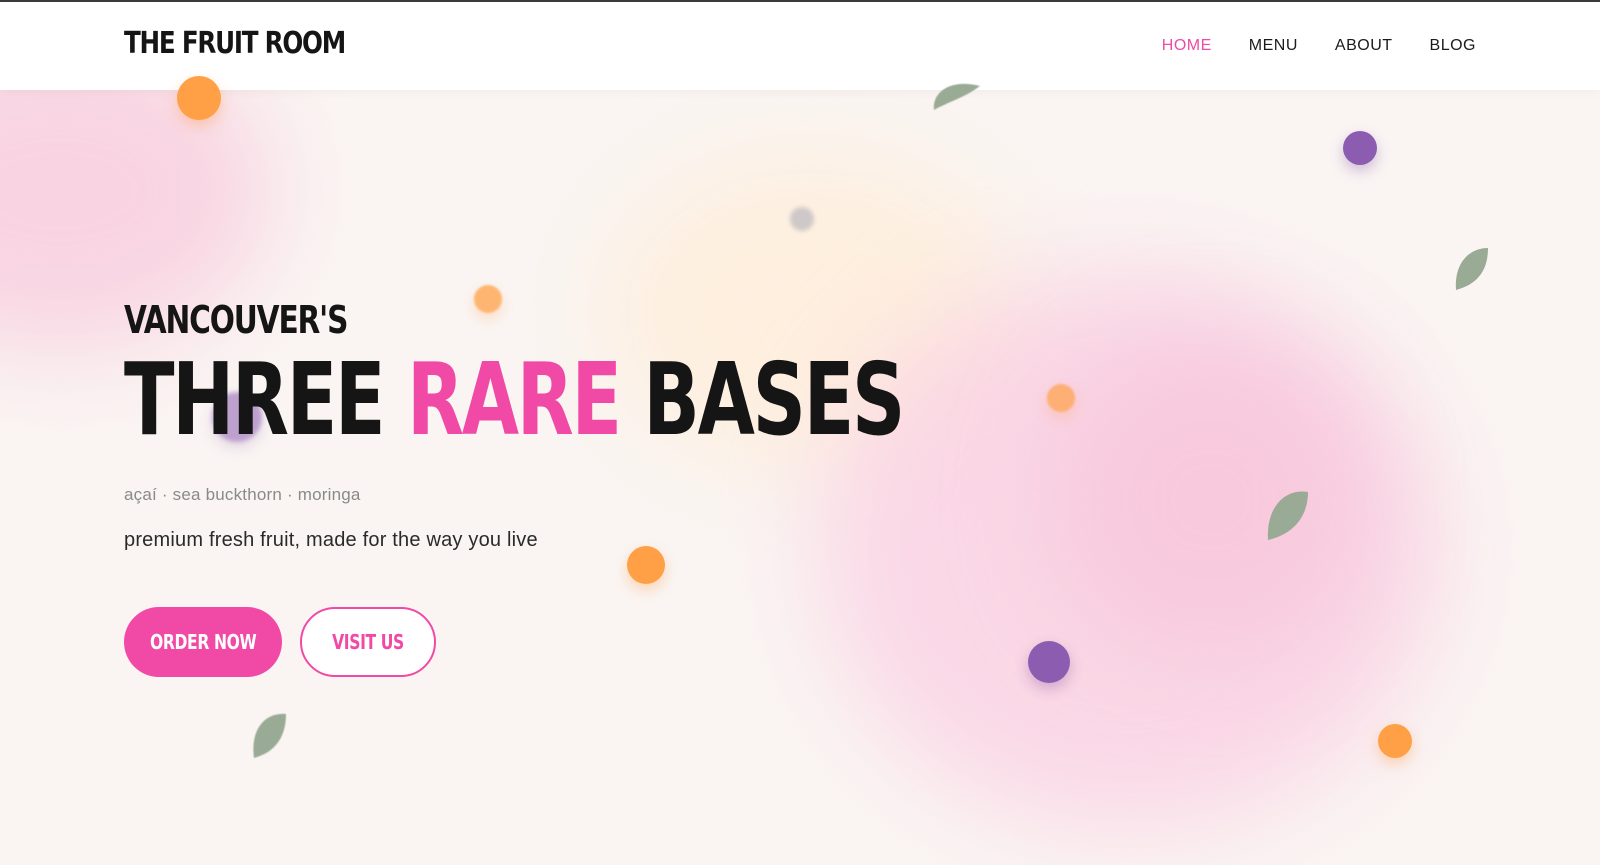 The width and height of the screenshot is (1600, 865). Describe the element at coordinates (1453, 46) in the screenshot. I see `nav-blog-link: BLOG` at that location.